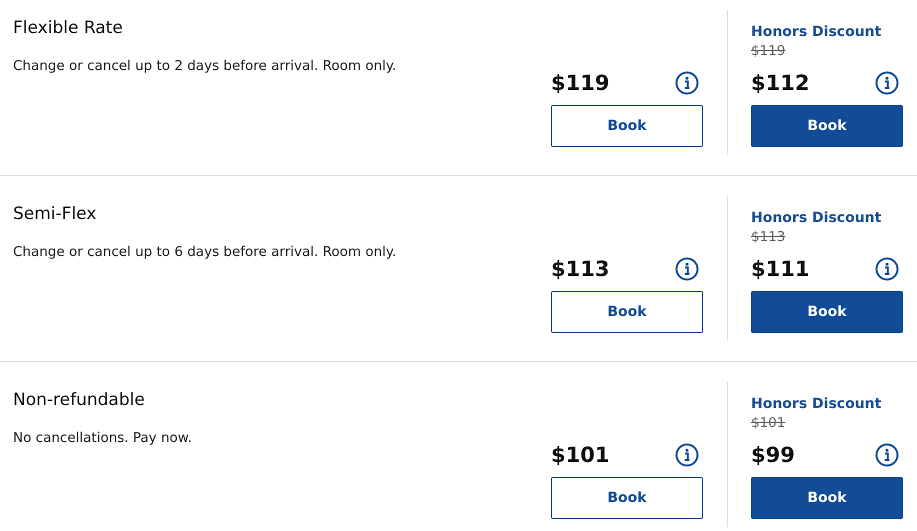 This screenshot has height=531, width=917. Describe the element at coordinates (205, 67) in the screenshot. I see `rate-description: Change or cancel up to 2 days before arrival. Room only.` at that location.